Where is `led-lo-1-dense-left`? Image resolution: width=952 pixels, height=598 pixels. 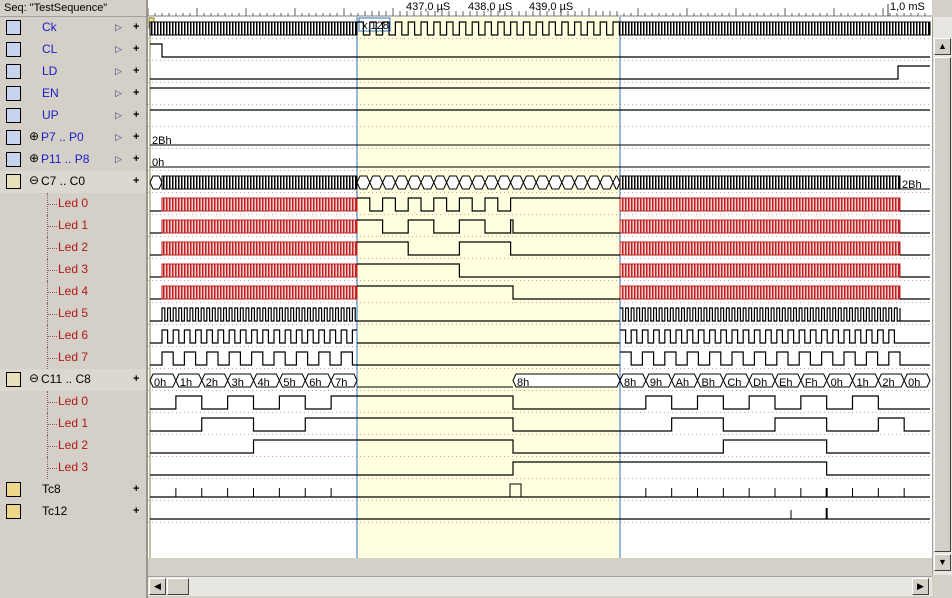 led-lo-1-dense-left is located at coordinates (259, 226).